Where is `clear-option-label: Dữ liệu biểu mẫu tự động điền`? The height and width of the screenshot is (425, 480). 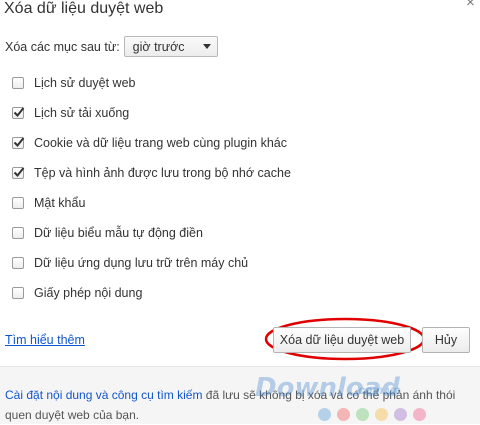 clear-option-label: Dữ liệu biểu mẫu tự động điền is located at coordinates (118, 233).